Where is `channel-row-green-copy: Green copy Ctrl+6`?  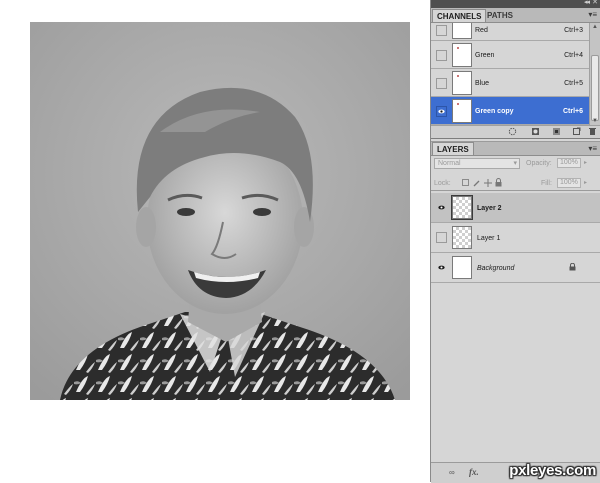 channel-row-green-copy: Green copy Ctrl+6 is located at coordinates (510, 111).